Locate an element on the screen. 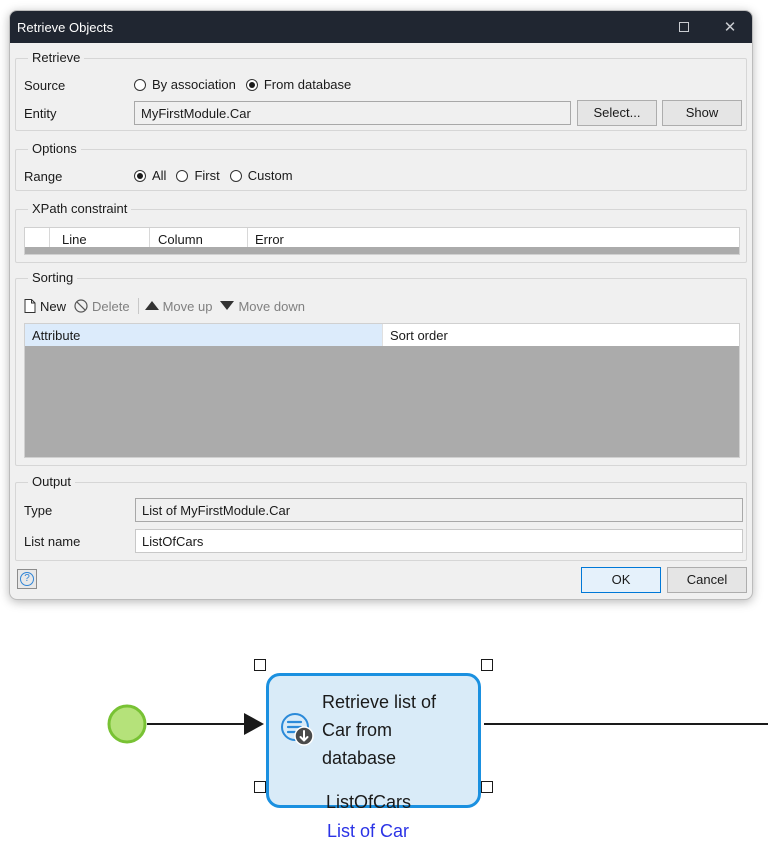 The image size is (768, 853). radio-label: All is located at coordinates (159, 175).